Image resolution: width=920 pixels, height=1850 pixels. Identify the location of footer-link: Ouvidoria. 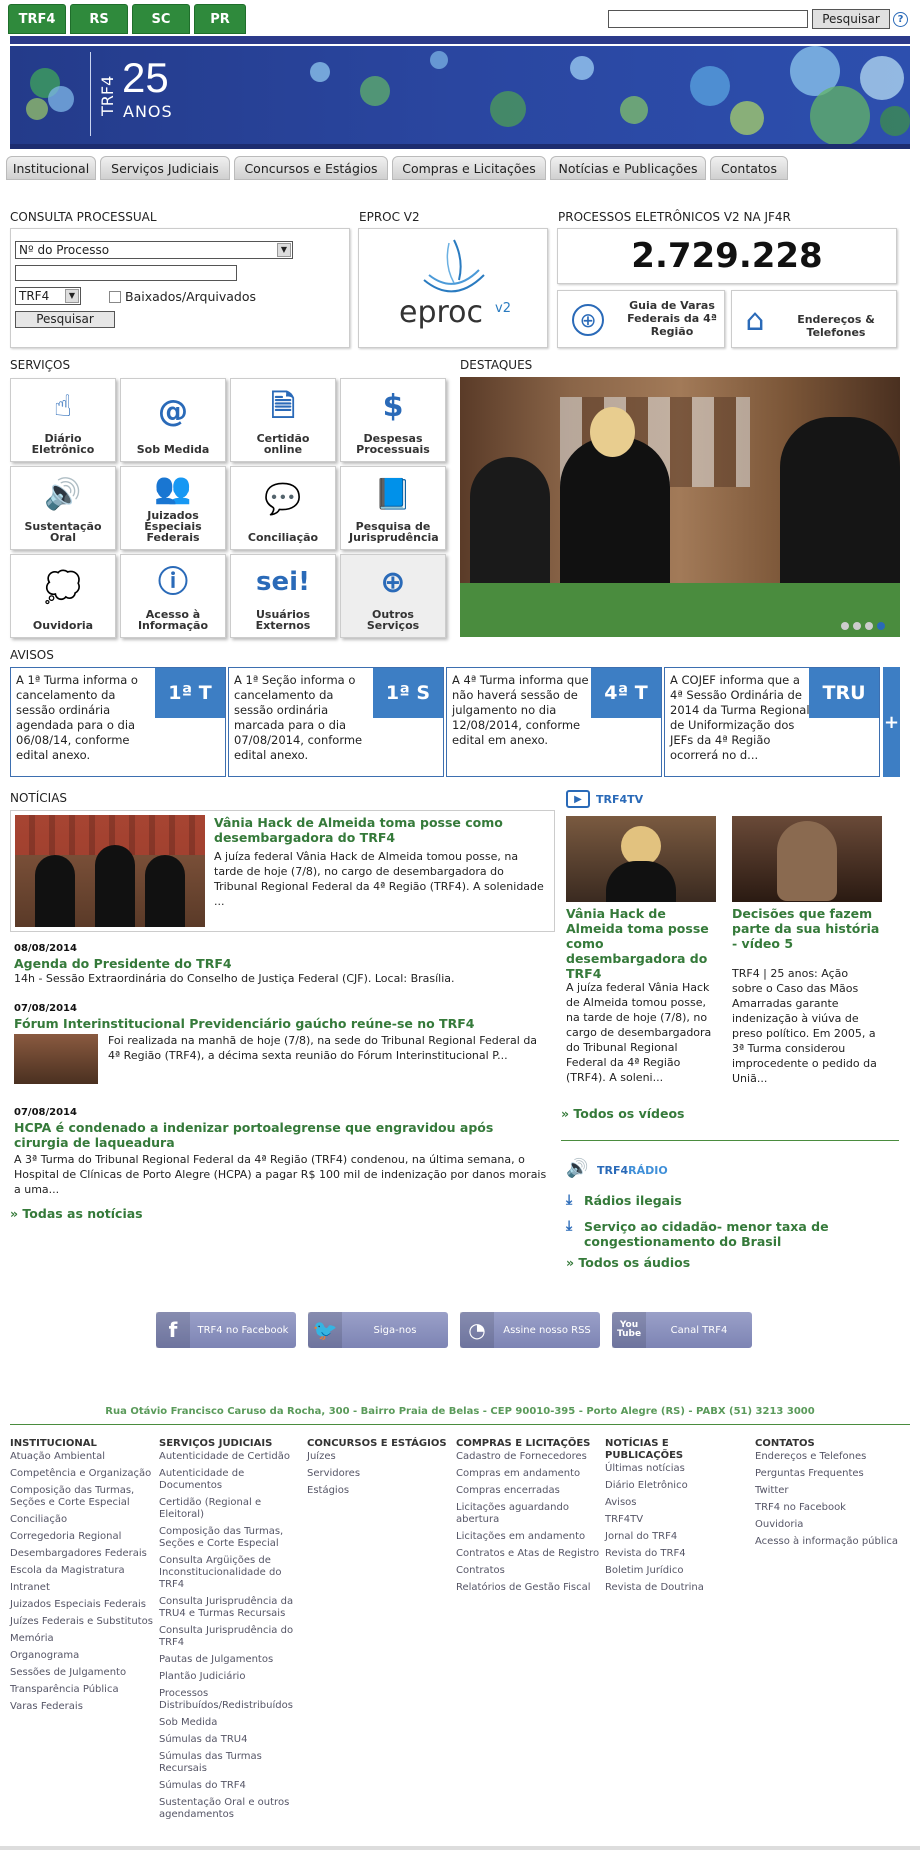
(827, 1525).